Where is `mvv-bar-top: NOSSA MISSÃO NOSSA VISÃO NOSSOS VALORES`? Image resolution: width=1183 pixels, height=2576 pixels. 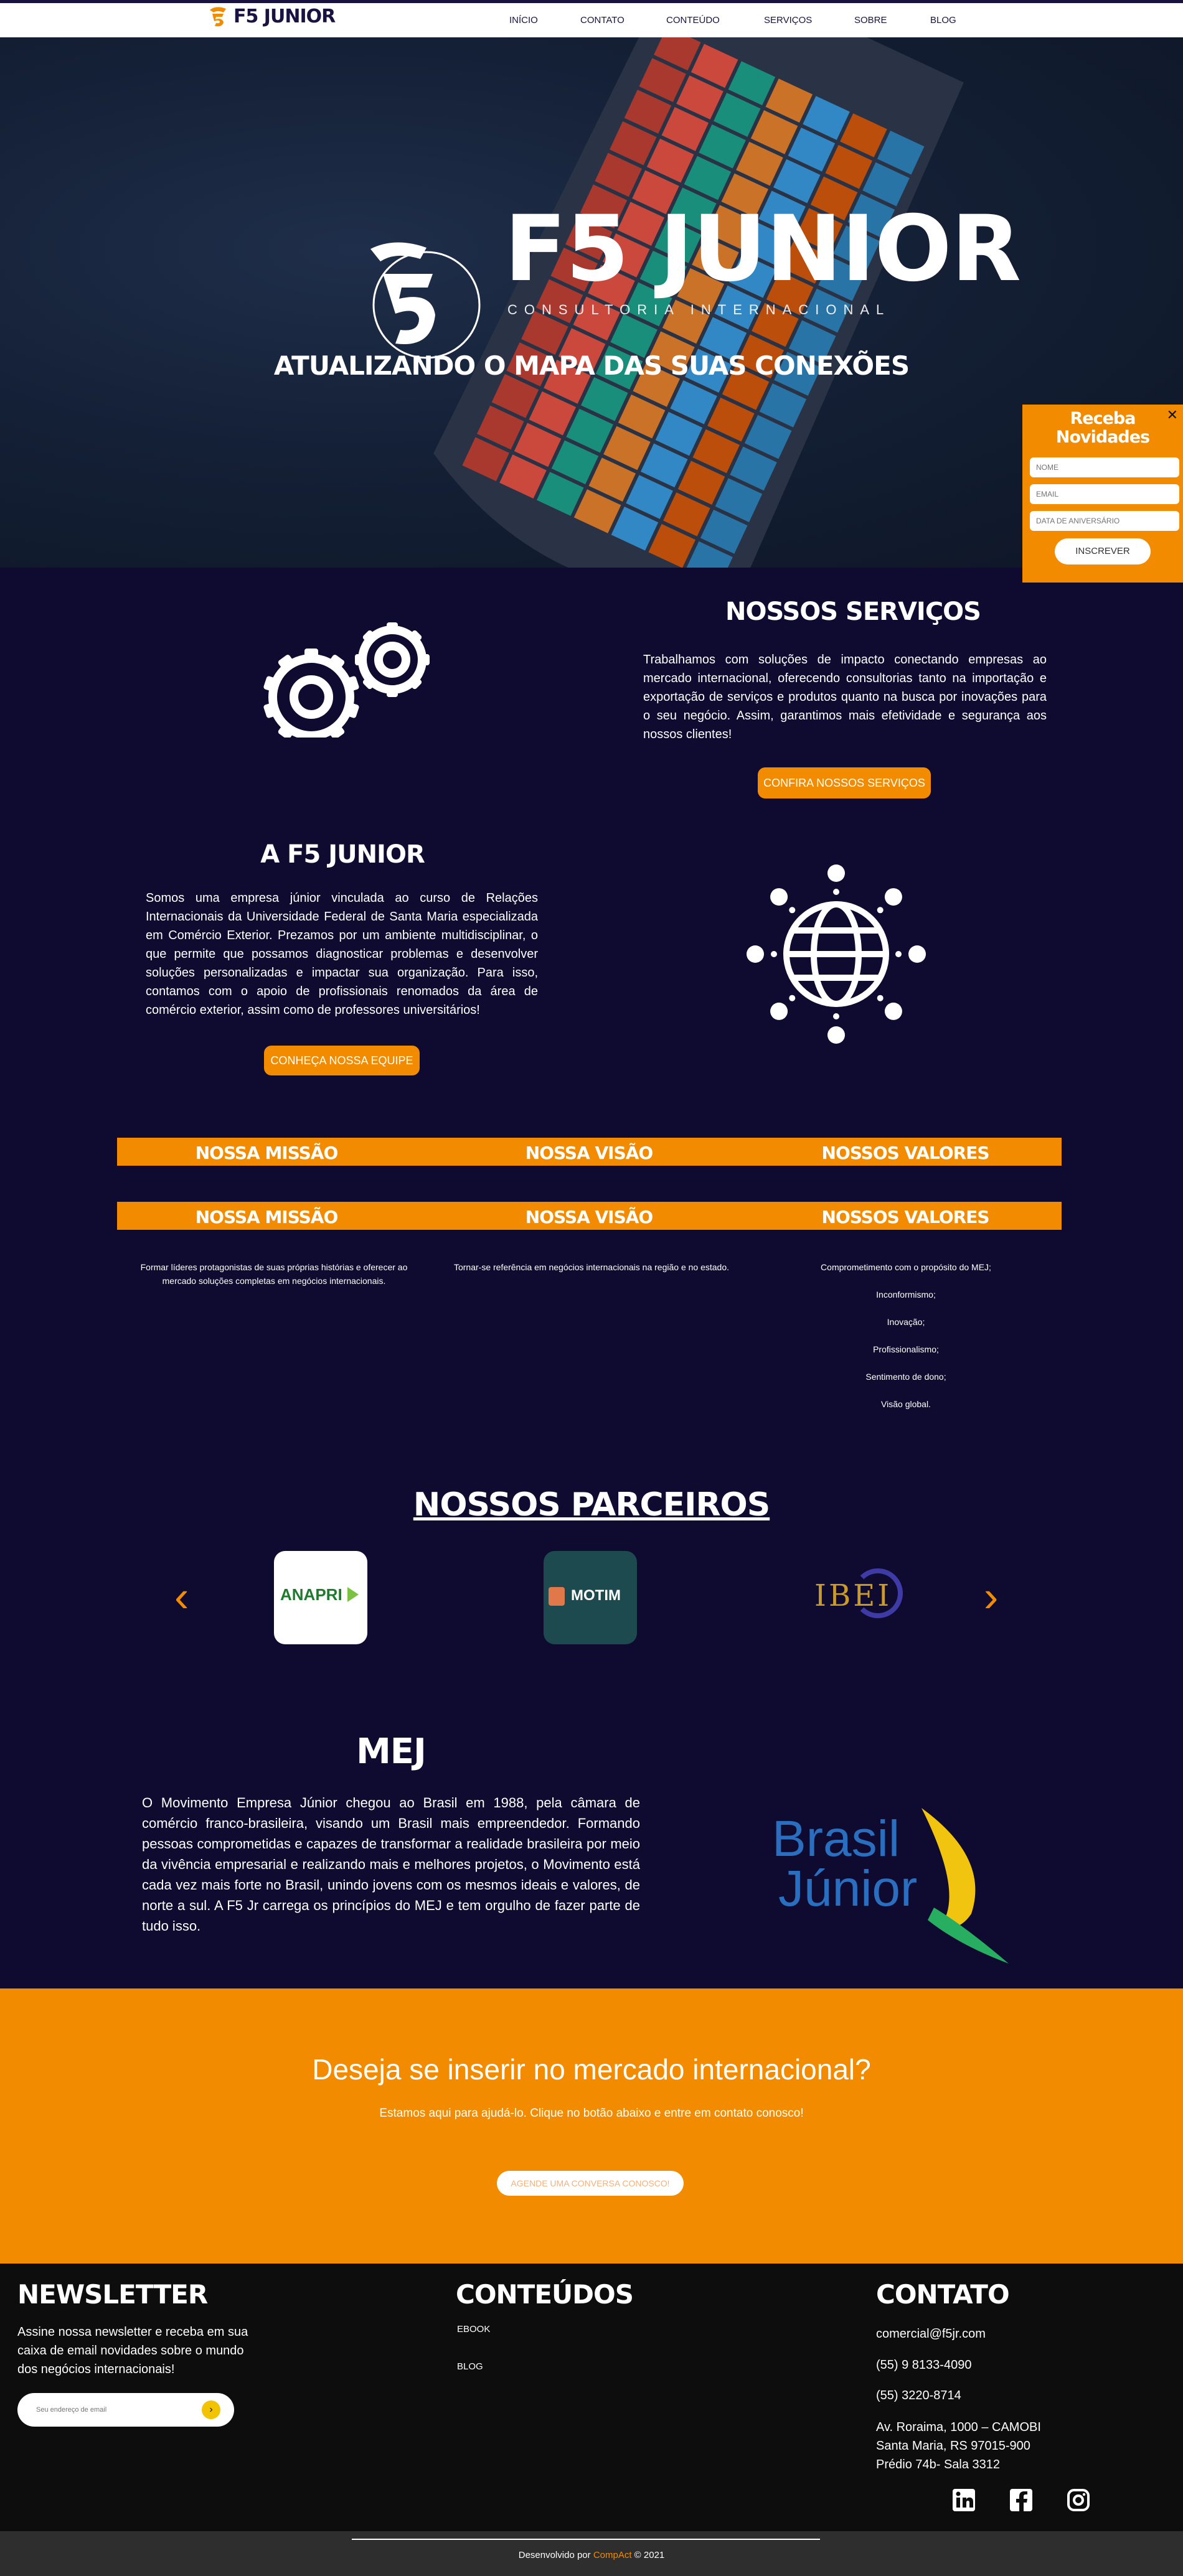
mvv-bar-top: NOSSA MISSÃO NOSSA VISÃO NOSSOS VALORES is located at coordinates (589, 1152).